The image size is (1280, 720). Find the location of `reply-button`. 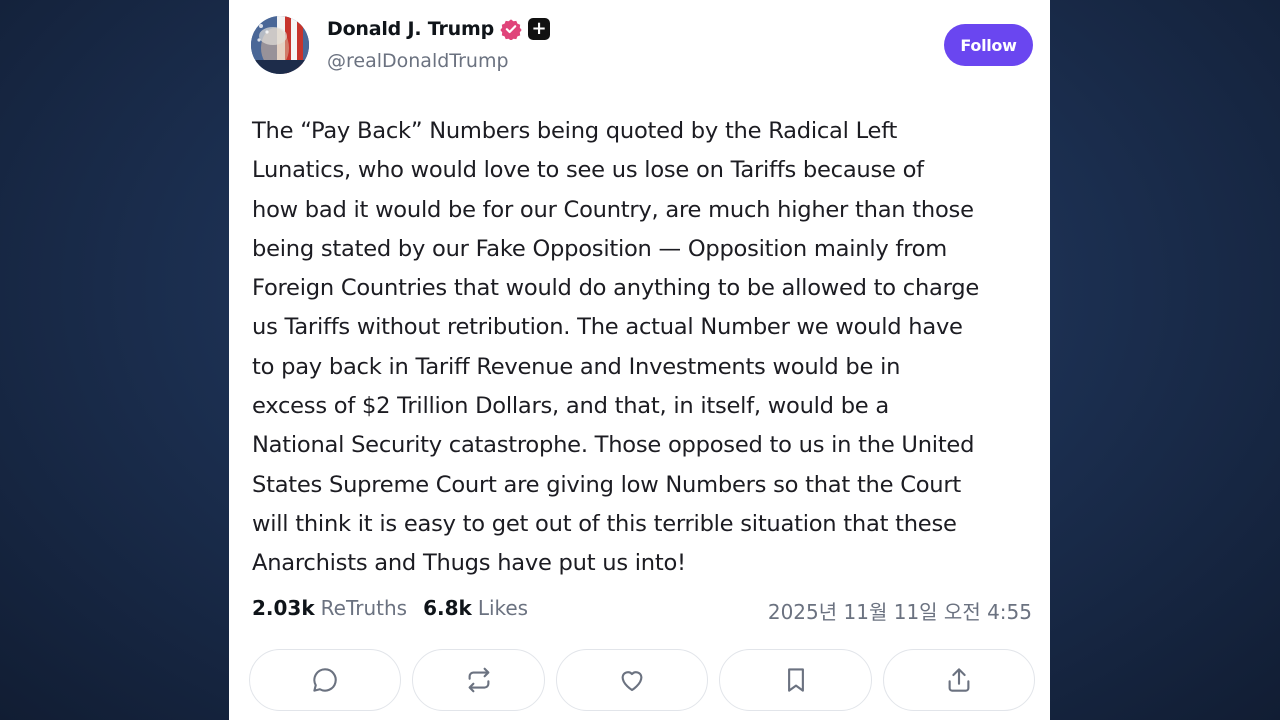

reply-button is located at coordinates (325, 680).